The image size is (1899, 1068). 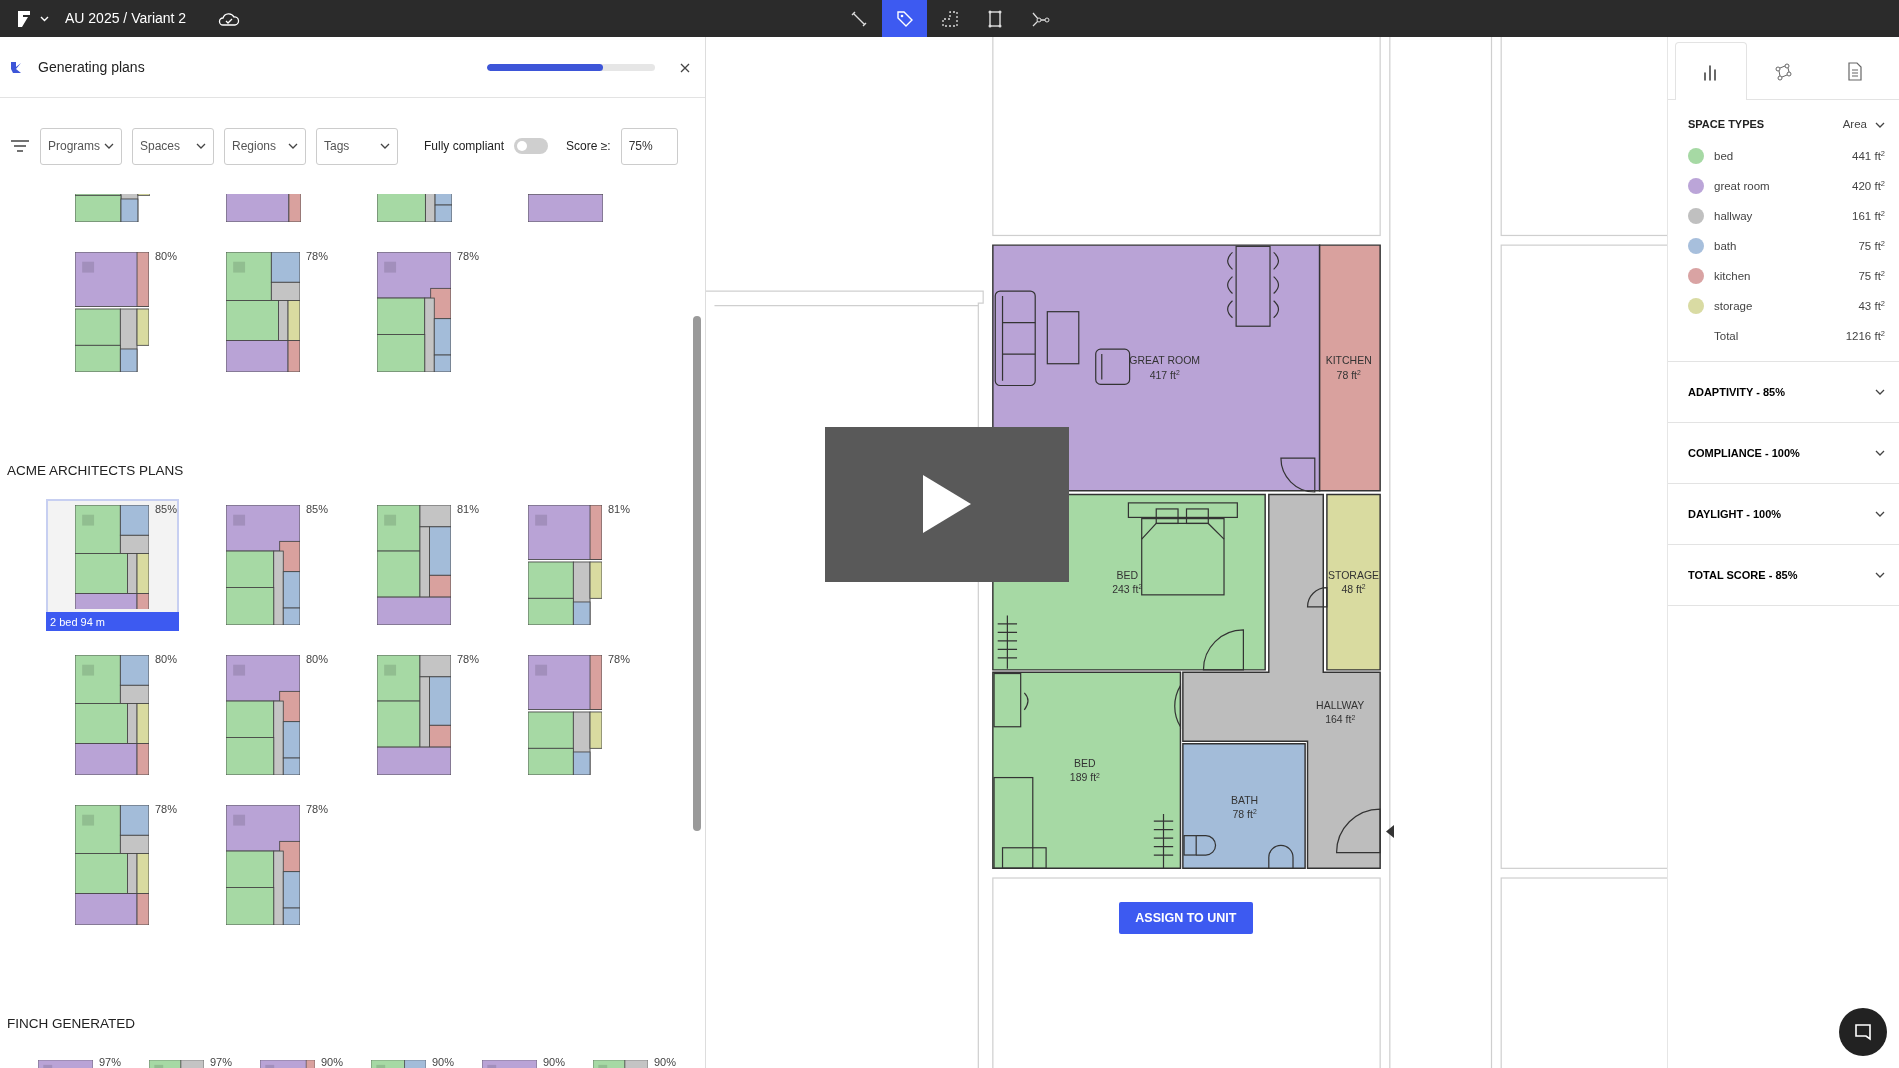 What do you see at coordinates (173, 146) in the screenshot?
I see `filter-dropdown: Spaces` at bounding box center [173, 146].